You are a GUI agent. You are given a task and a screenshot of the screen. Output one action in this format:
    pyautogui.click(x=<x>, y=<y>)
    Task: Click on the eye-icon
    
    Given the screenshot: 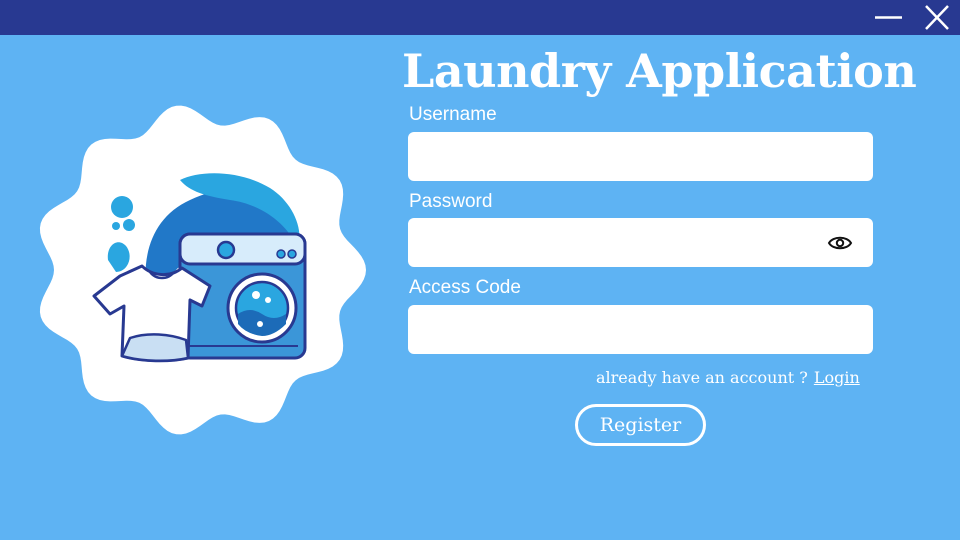 What is the action you would take?
    pyautogui.click(x=840, y=243)
    